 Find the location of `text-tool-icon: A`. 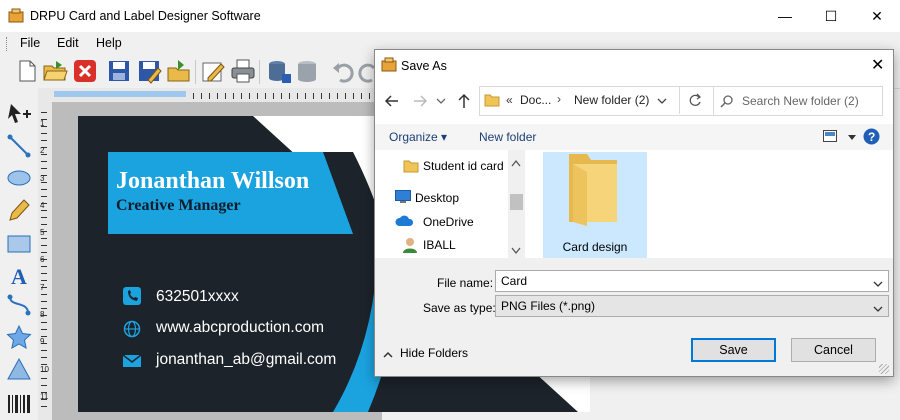

text-tool-icon: A is located at coordinates (19, 276).